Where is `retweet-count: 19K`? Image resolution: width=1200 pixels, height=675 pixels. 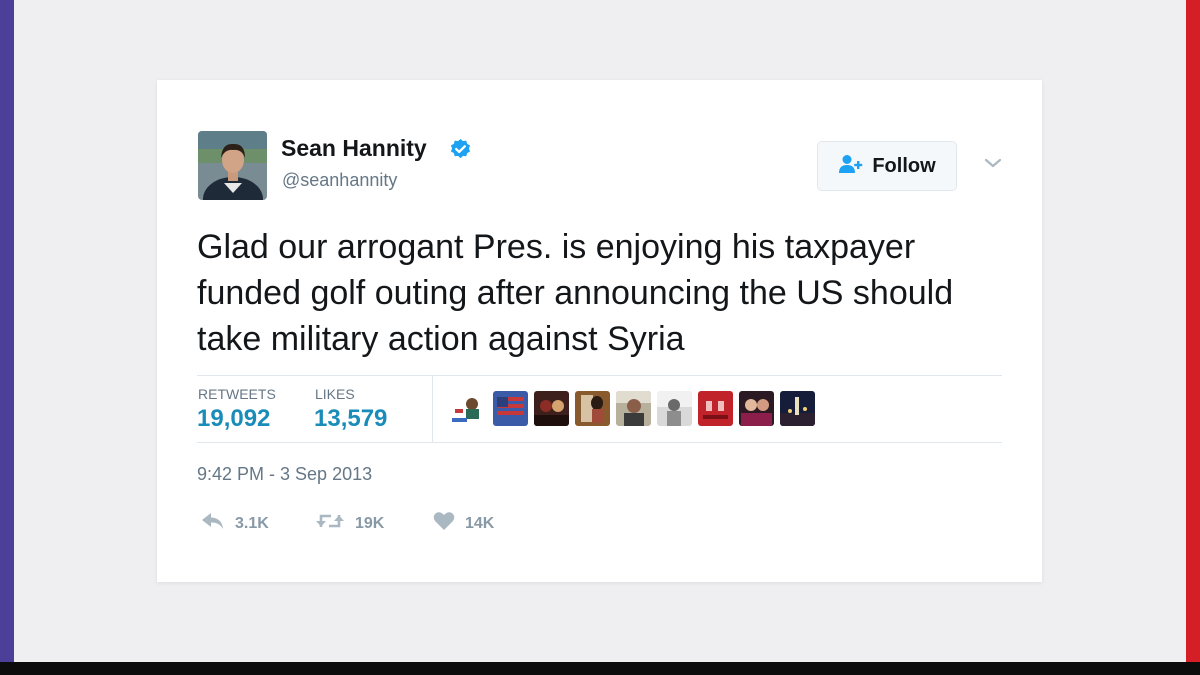
retweet-count: 19K is located at coordinates (370, 523).